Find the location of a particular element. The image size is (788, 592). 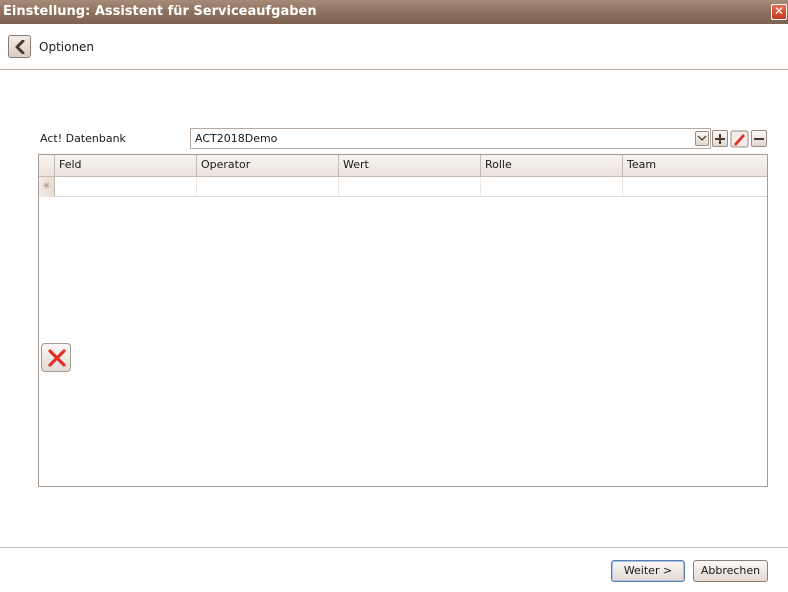

cell-wert is located at coordinates (410, 187).